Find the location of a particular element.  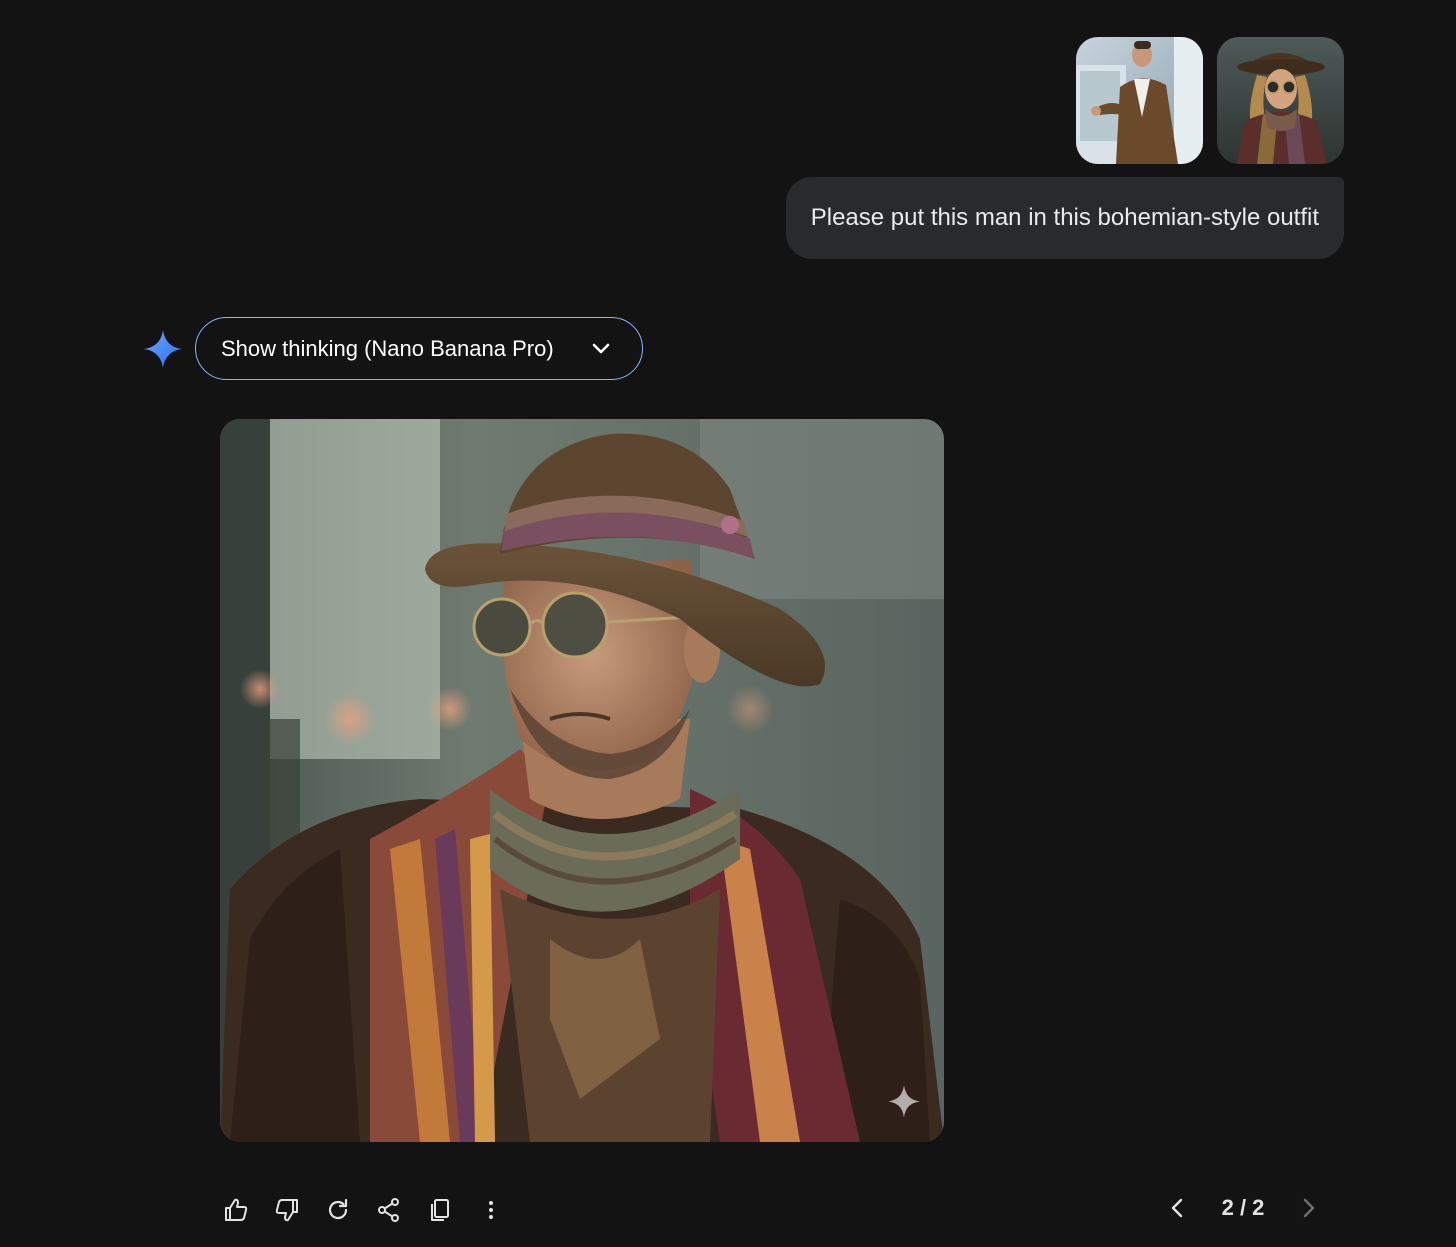

regenerate-button is located at coordinates (338, 1210).